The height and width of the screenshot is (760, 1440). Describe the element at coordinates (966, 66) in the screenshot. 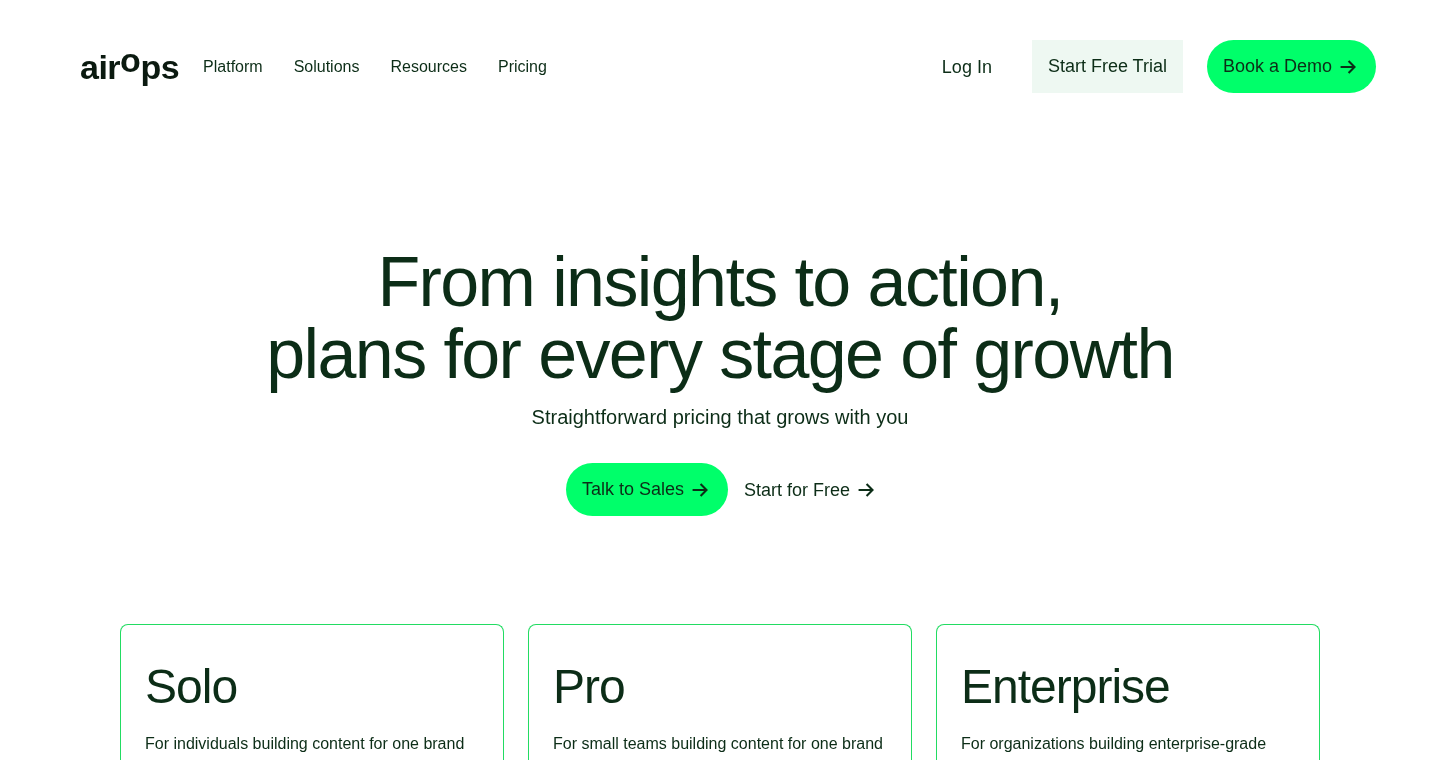

I see `header-link: Log In` at that location.